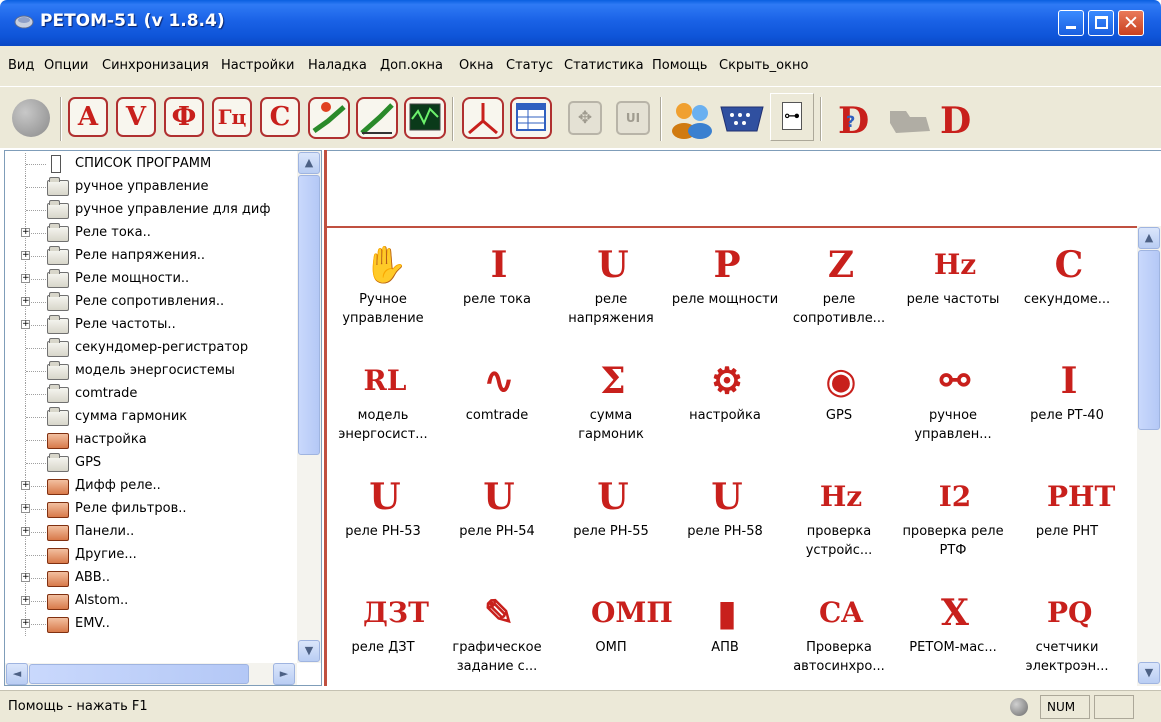  Describe the element at coordinates (309, 315) in the screenshot. I see `scroll-thumb` at that location.